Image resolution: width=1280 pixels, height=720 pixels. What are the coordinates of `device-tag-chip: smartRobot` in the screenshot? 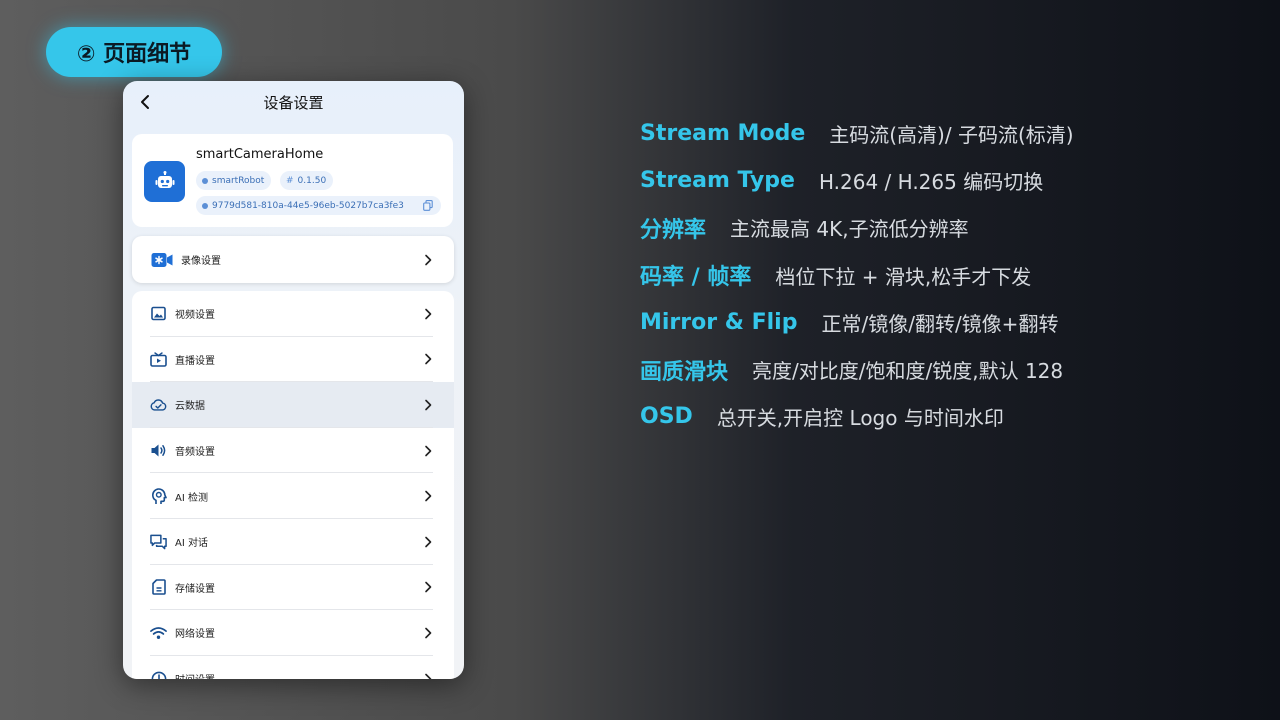 It's located at (234, 180).